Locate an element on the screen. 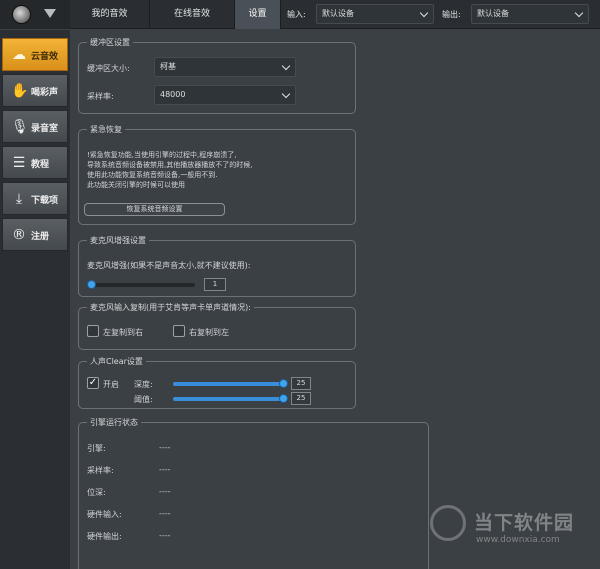 The image size is (600, 569). engine-label: 引擎: is located at coordinates (96, 448).